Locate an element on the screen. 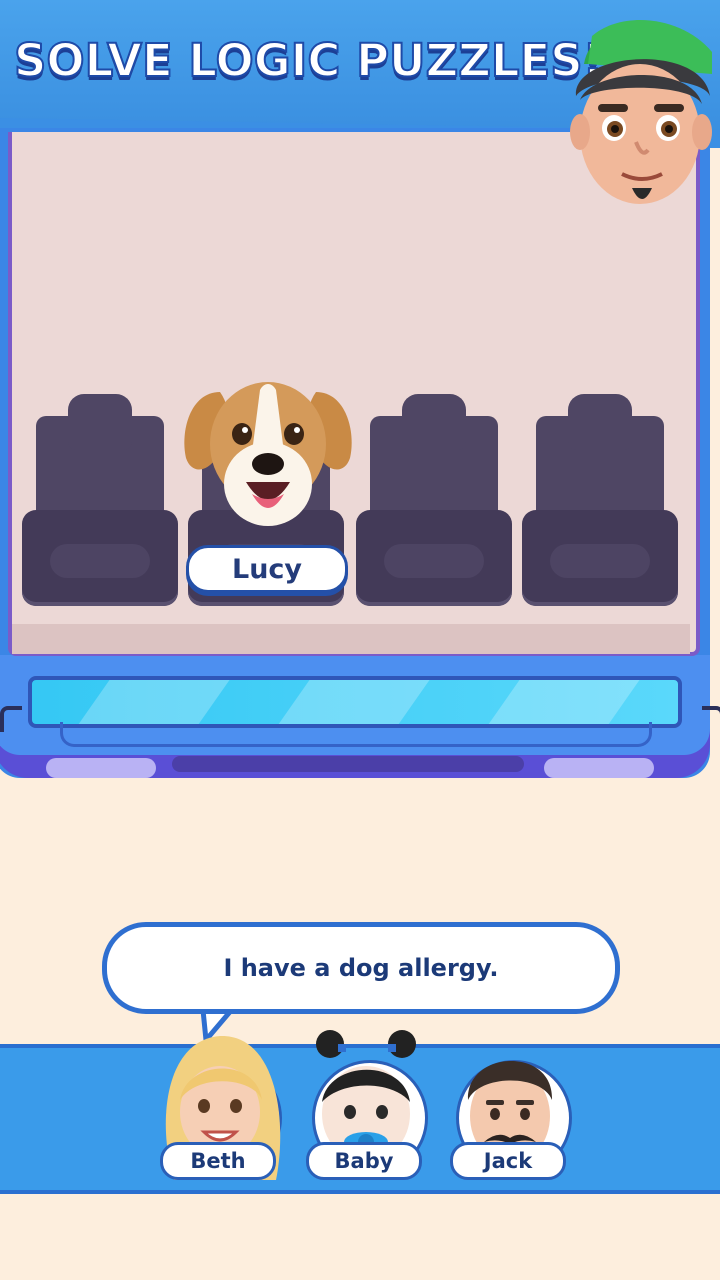  character-jack: Jack is located at coordinates (511, 1105).